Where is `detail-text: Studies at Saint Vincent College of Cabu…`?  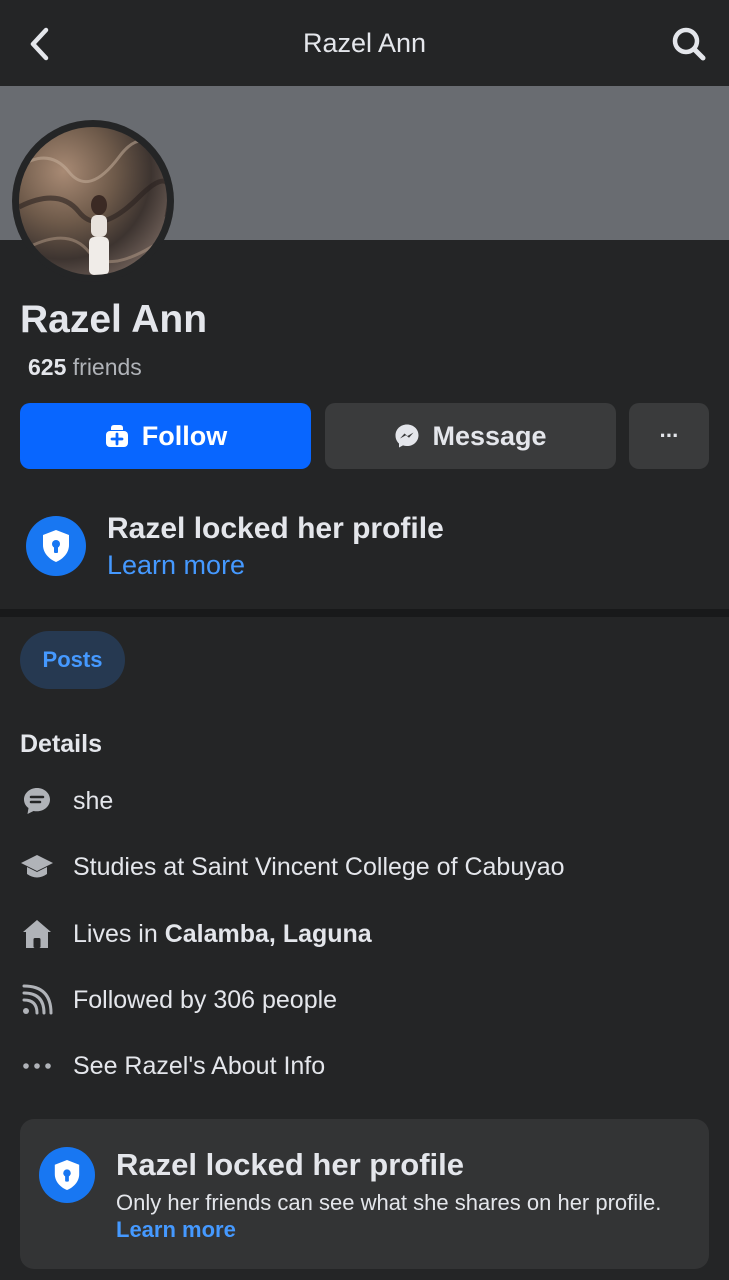 detail-text: Studies at Saint Vincent College of Cabu… is located at coordinates (319, 866).